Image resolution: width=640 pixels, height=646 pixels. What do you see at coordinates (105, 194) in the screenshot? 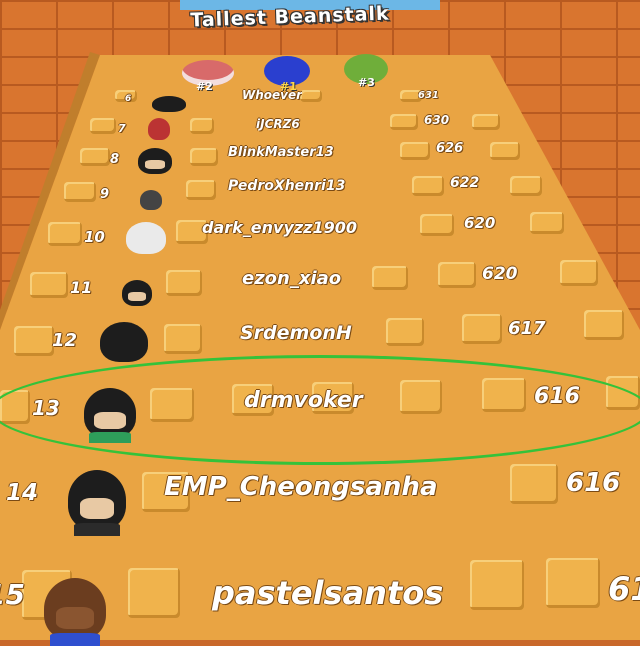
I see `row-rank: 9` at bounding box center [105, 194].